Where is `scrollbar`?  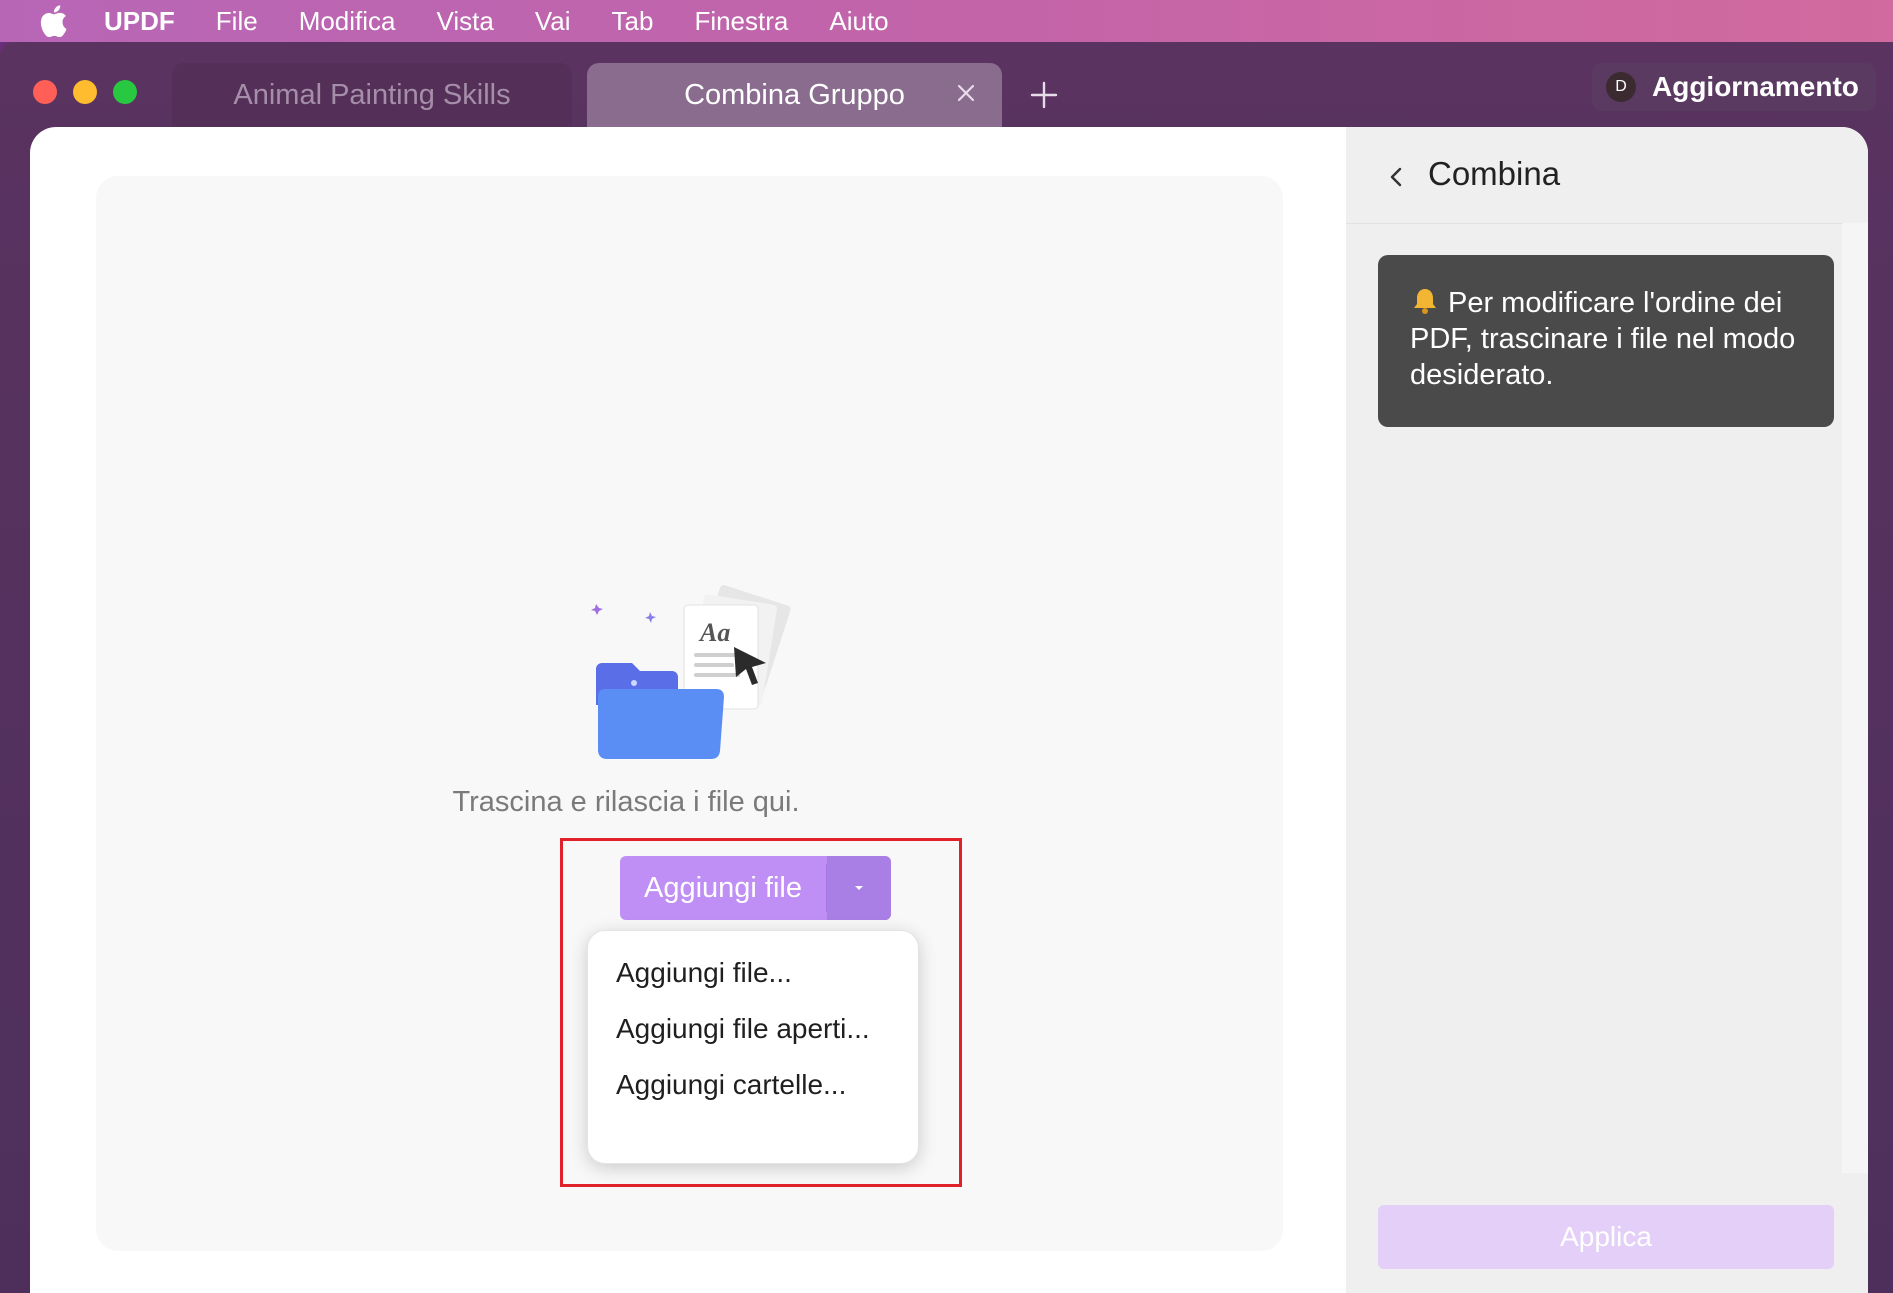
scrollbar is located at coordinates (1855, 698).